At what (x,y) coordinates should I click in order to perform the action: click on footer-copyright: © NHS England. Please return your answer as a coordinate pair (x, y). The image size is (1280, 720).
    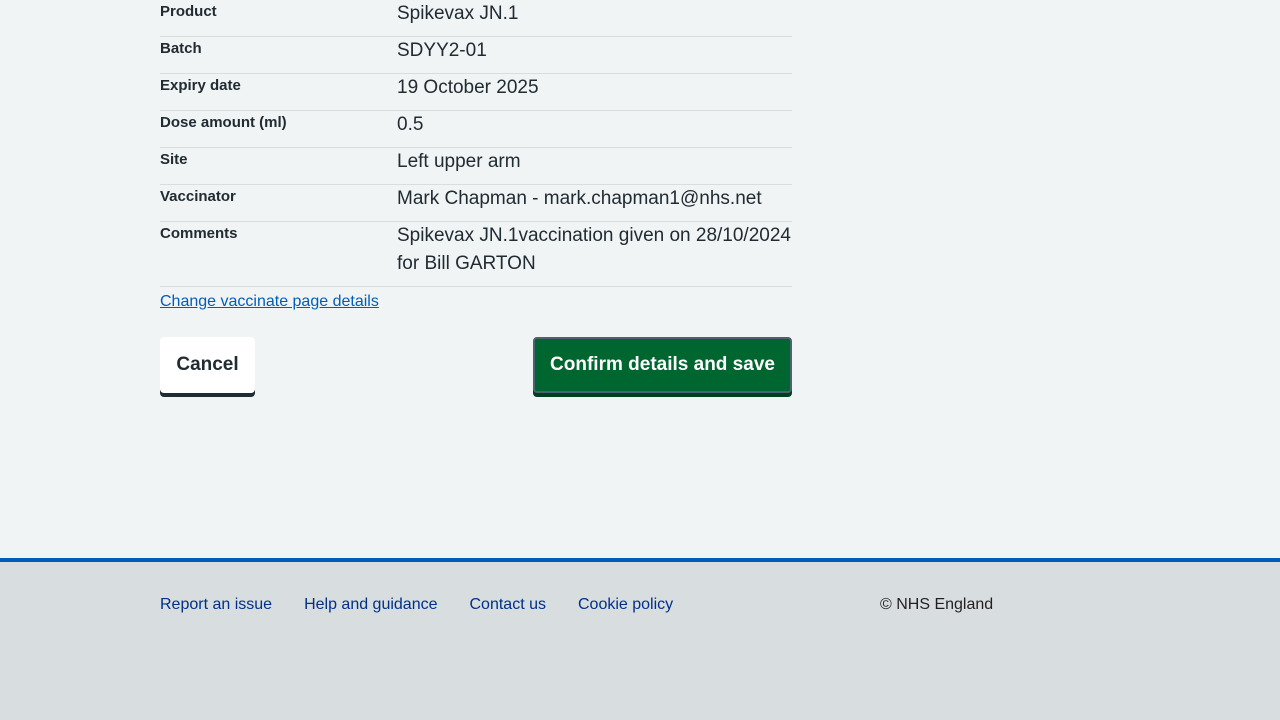
    Looking at the image, I should click on (937, 604).